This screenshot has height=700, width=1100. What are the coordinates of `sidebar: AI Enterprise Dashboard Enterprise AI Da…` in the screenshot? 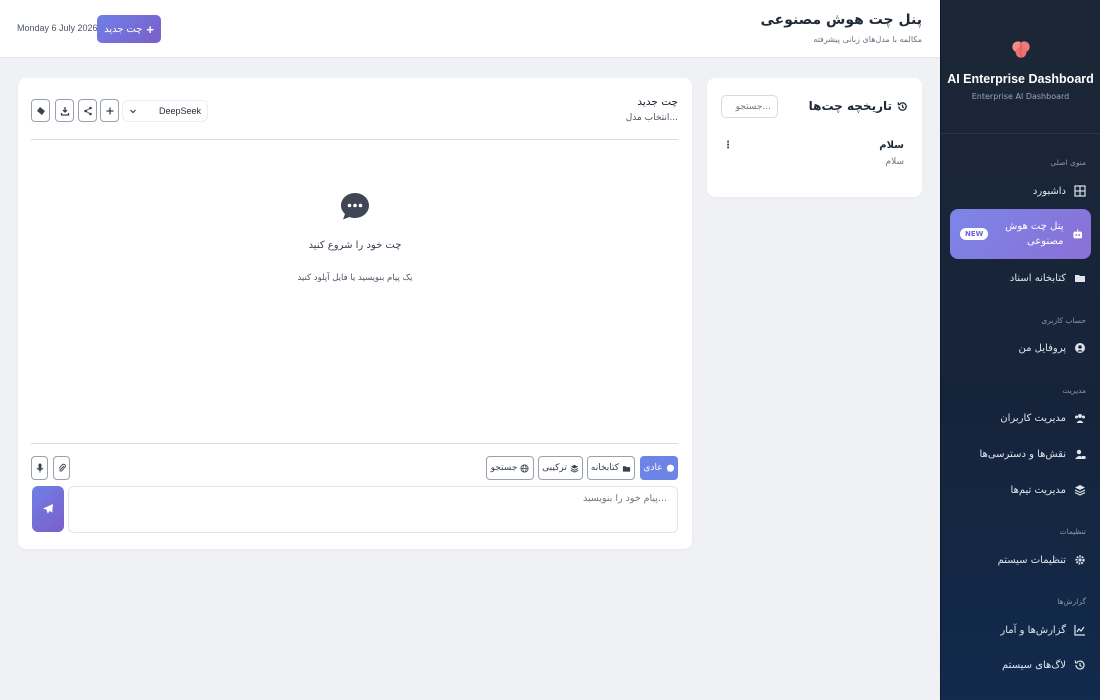 It's located at (1020, 350).